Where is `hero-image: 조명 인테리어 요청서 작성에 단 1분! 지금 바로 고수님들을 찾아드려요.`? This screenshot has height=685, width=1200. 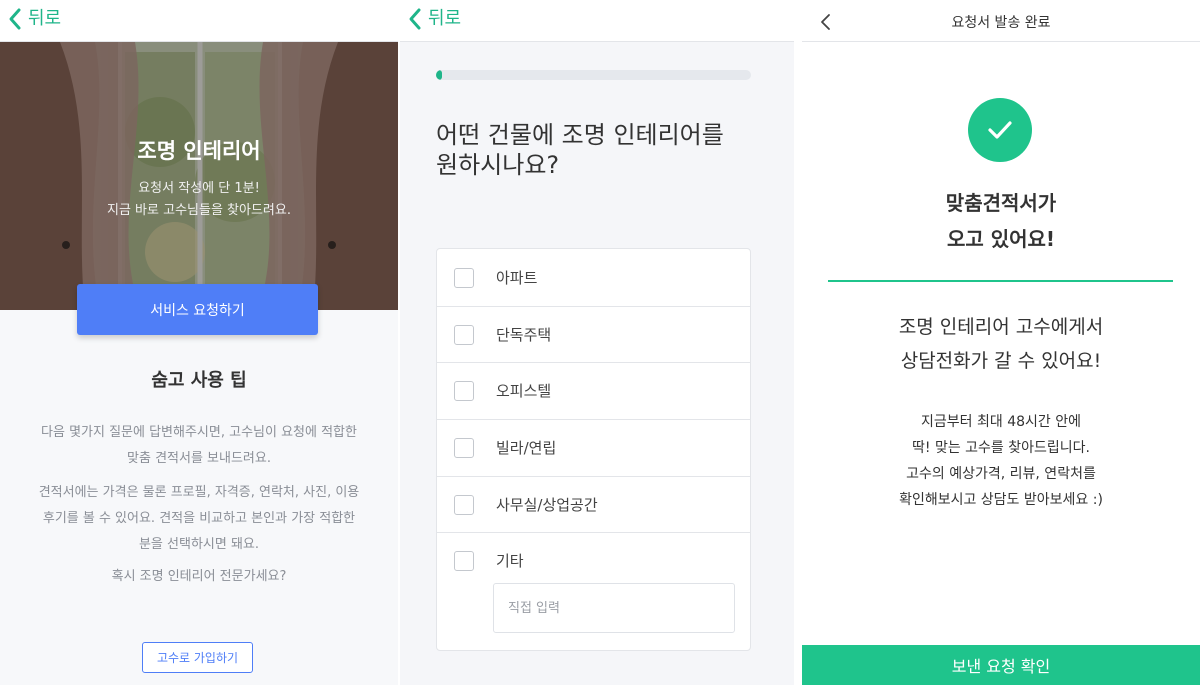
hero-image: 조명 인테리어 요청서 작성에 단 1분! 지금 바로 고수님들을 찾아드려요. is located at coordinates (199, 176).